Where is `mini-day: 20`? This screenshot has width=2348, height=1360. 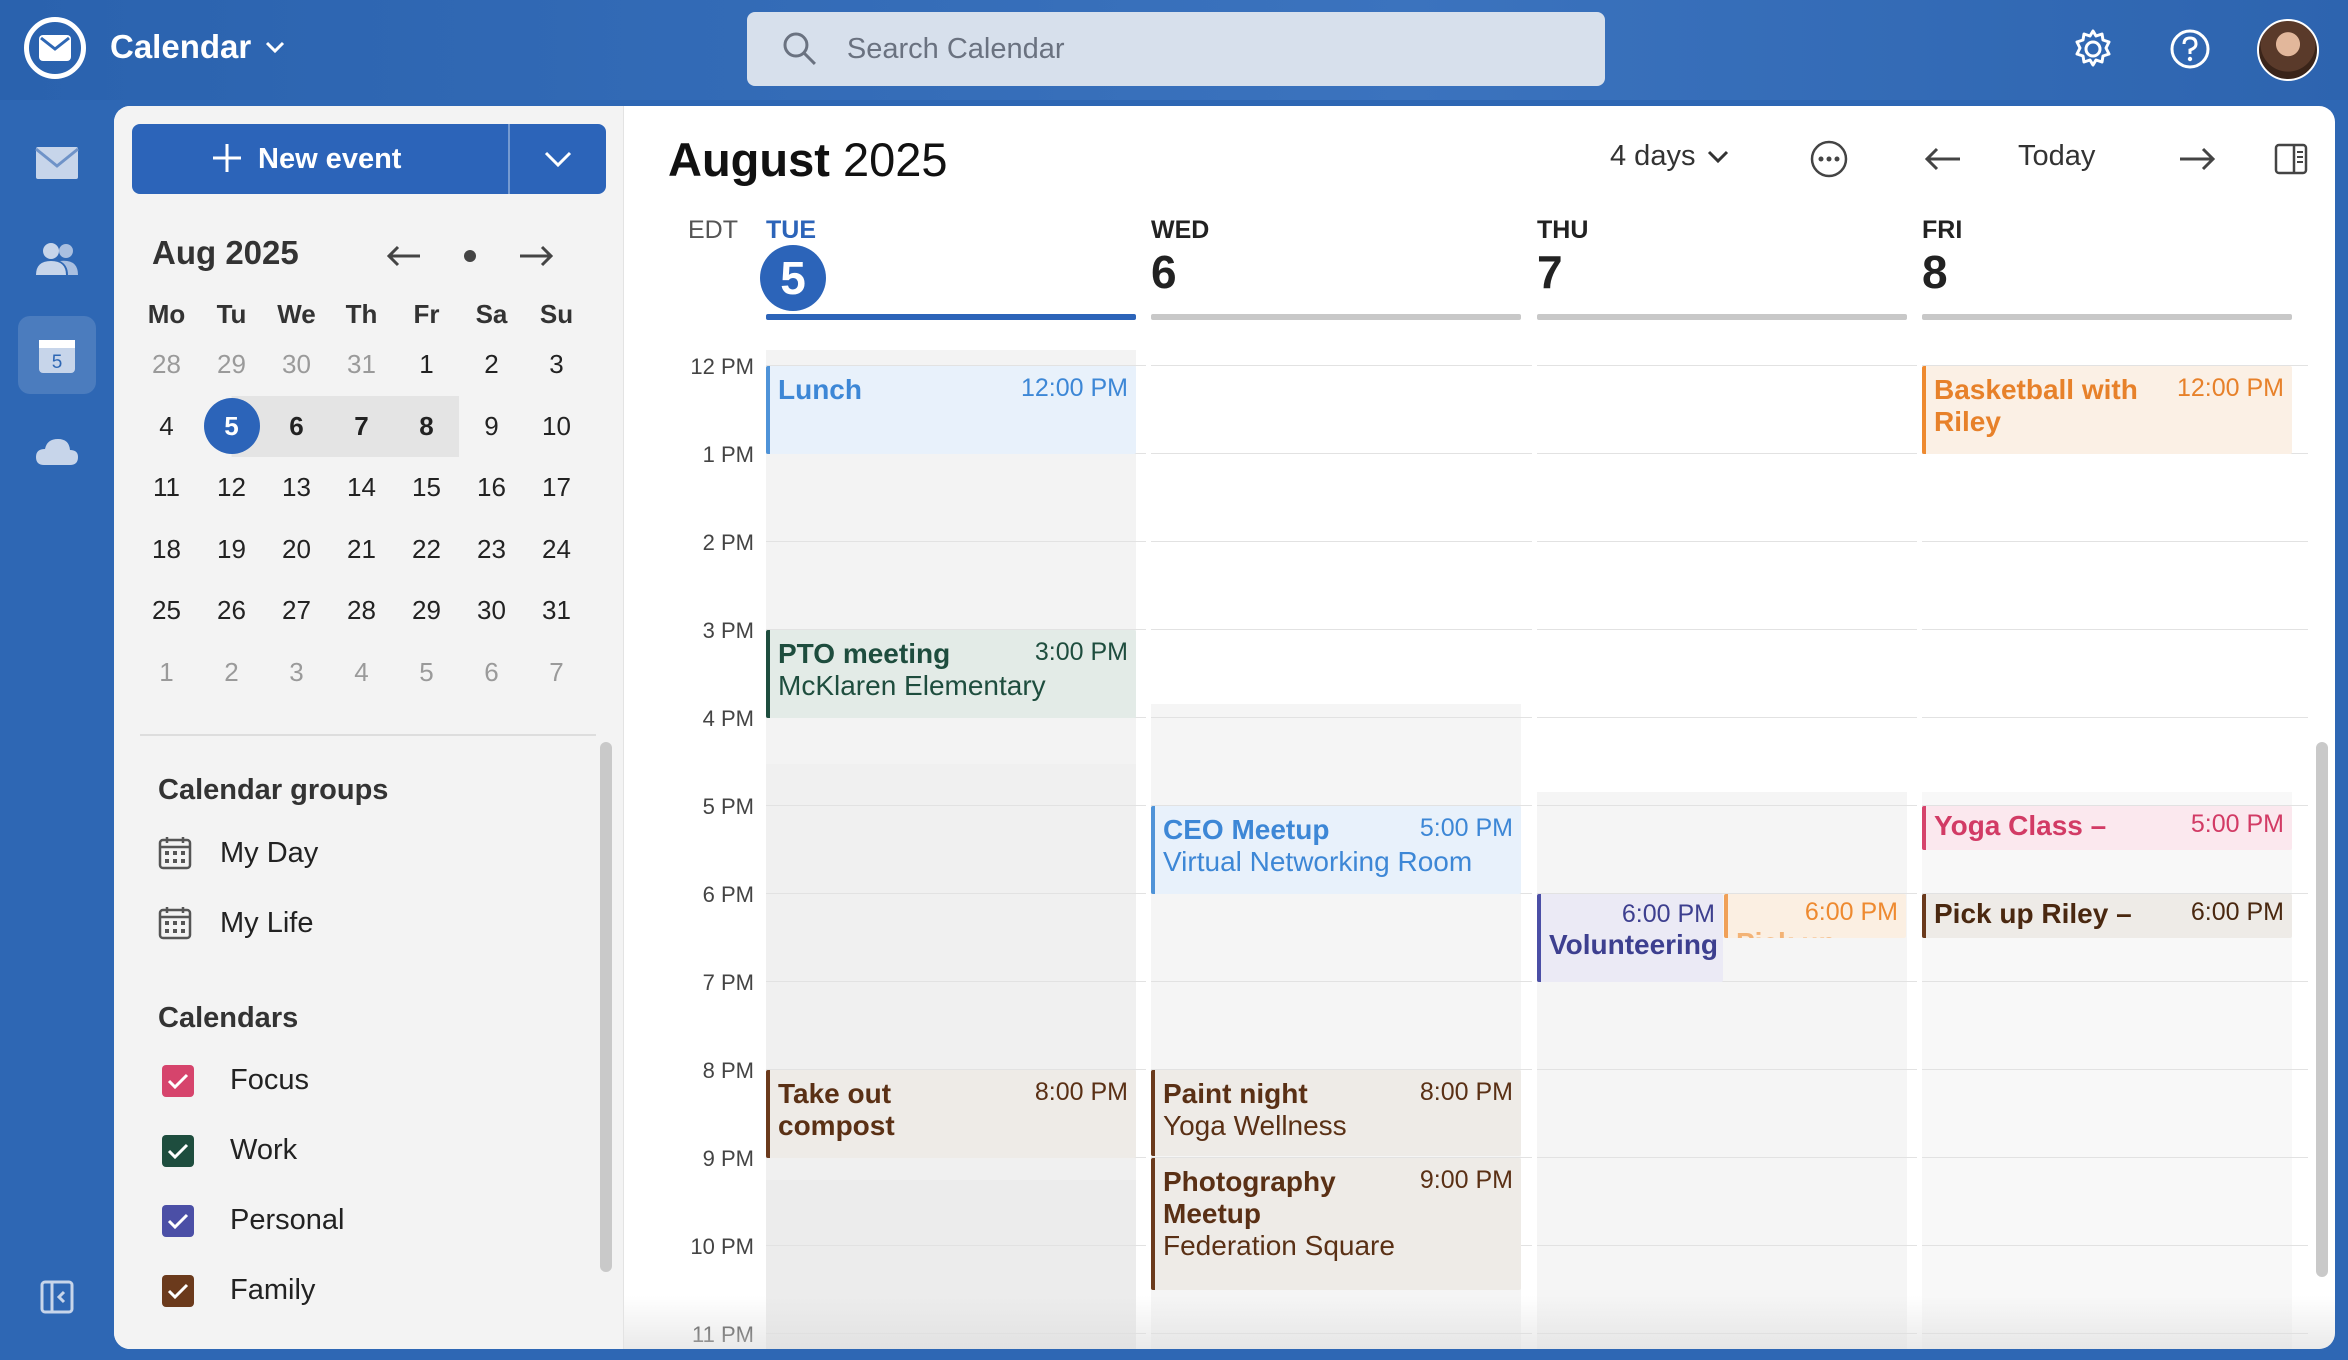 mini-day: 20 is located at coordinates (296, 549).